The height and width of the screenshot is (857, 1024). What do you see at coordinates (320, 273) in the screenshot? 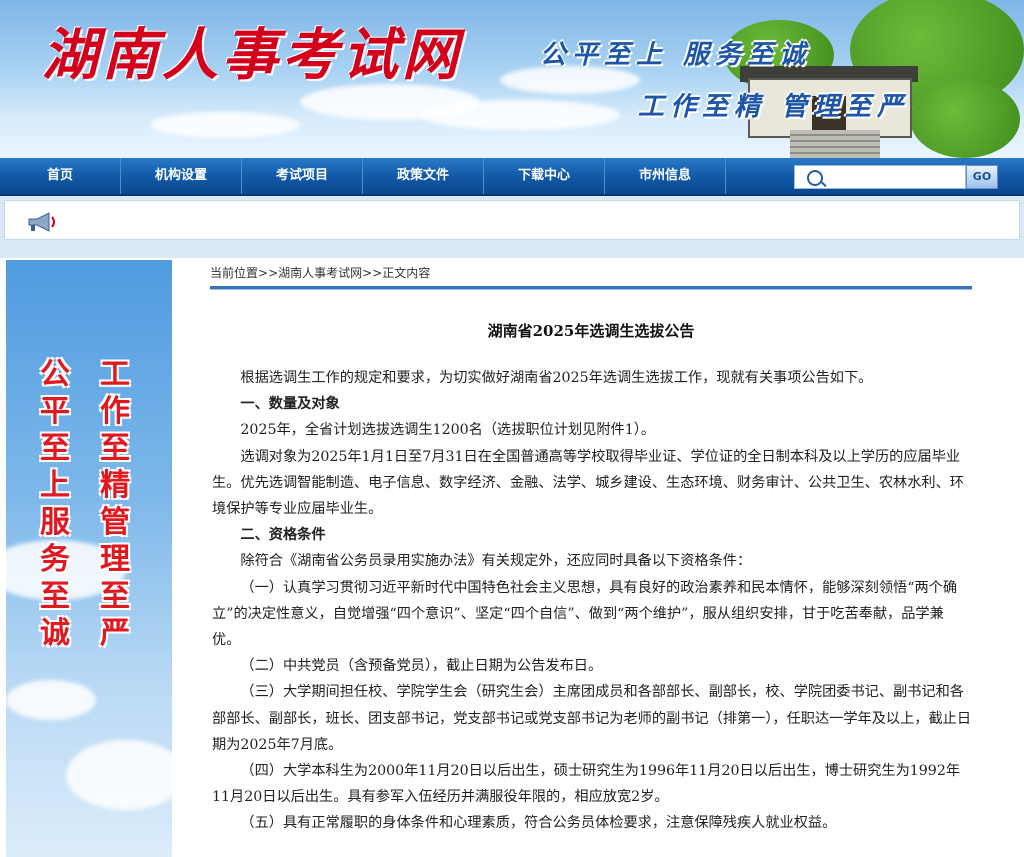
I see `breadcrumb-home-link: 湖南人事考试网` at bounding box center [320, 273].